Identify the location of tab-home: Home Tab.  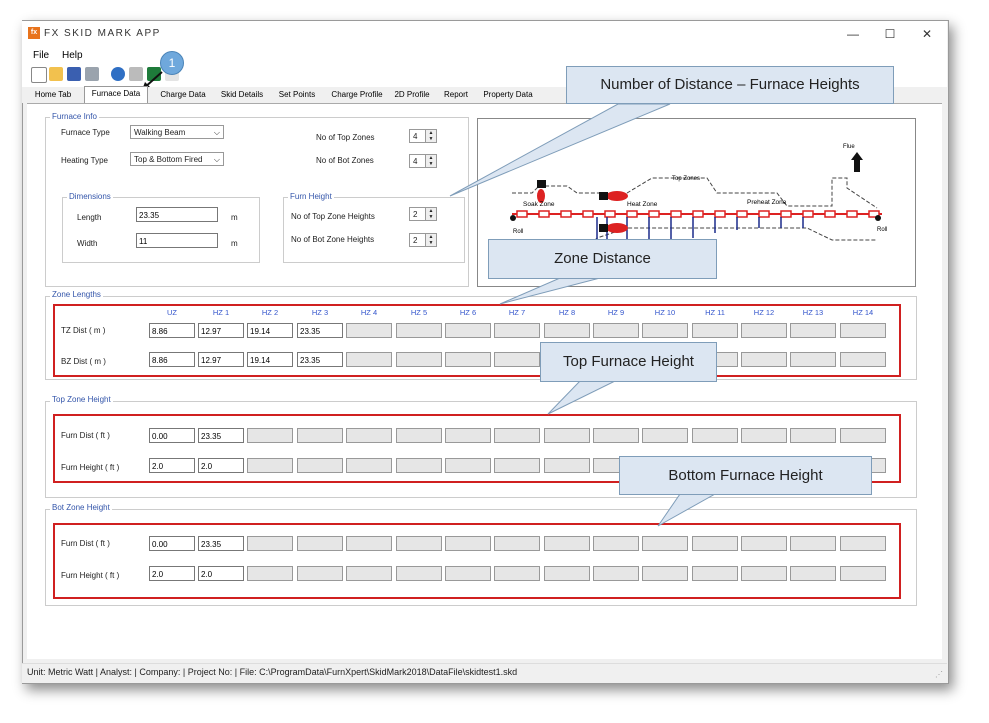
(53, 95).